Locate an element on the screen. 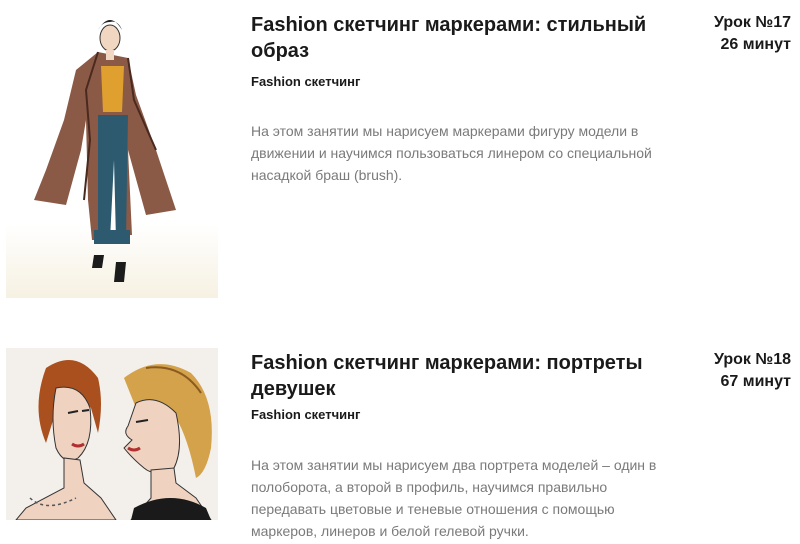 This screenshot has width=800, height=544. portraits-illustration is located at coordinates (113, 440).